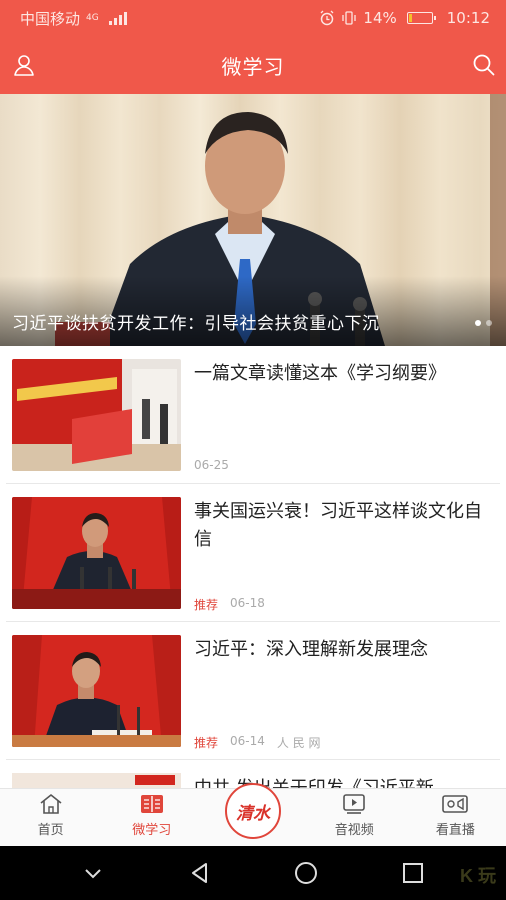 This screenshot has width=506, height=900. I want to click on tab-live: 看直播, so click(455, 817).